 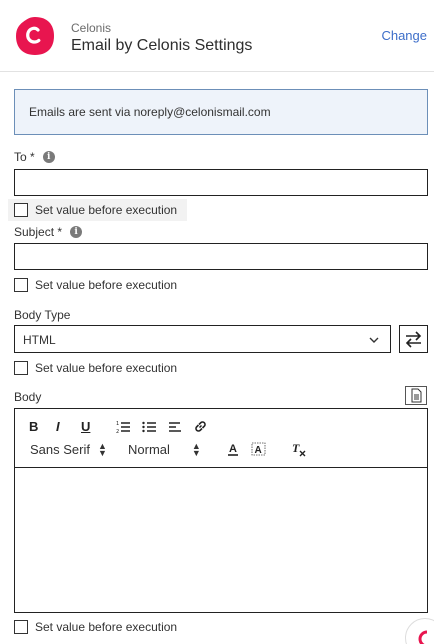 What do you see at coordinates (202, 339) in the screenshot?
I see `body-type-select: HTML` at bounding box center [202, 339].